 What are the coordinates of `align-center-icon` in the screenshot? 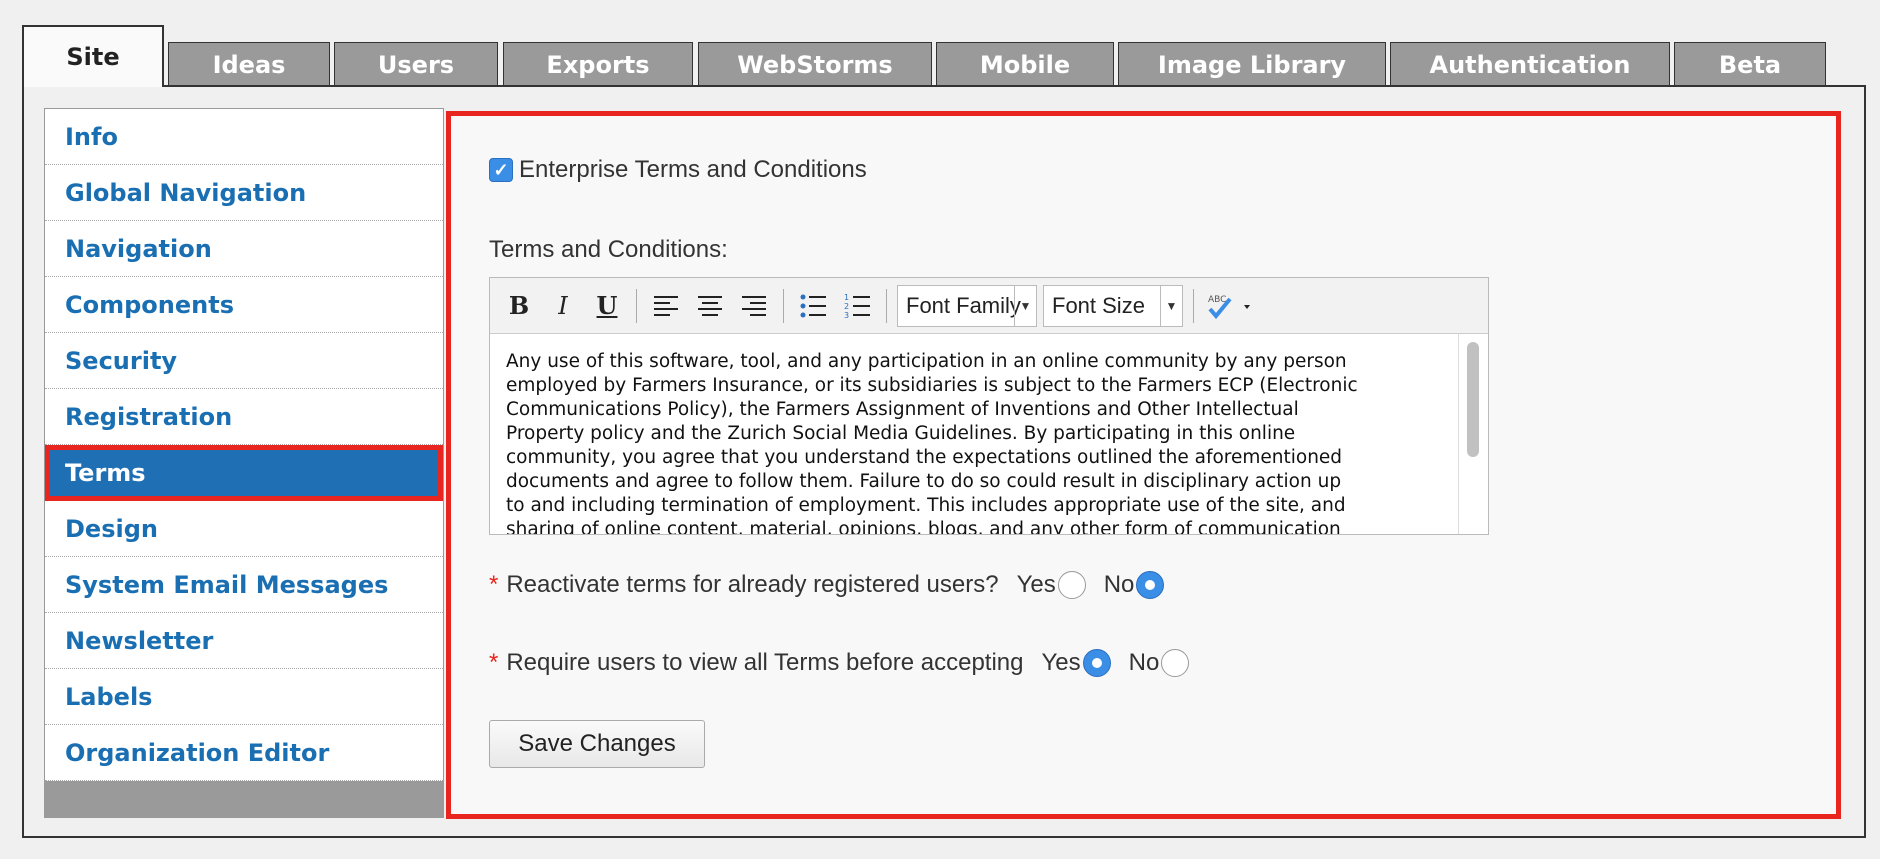 It's located at (710, 306).